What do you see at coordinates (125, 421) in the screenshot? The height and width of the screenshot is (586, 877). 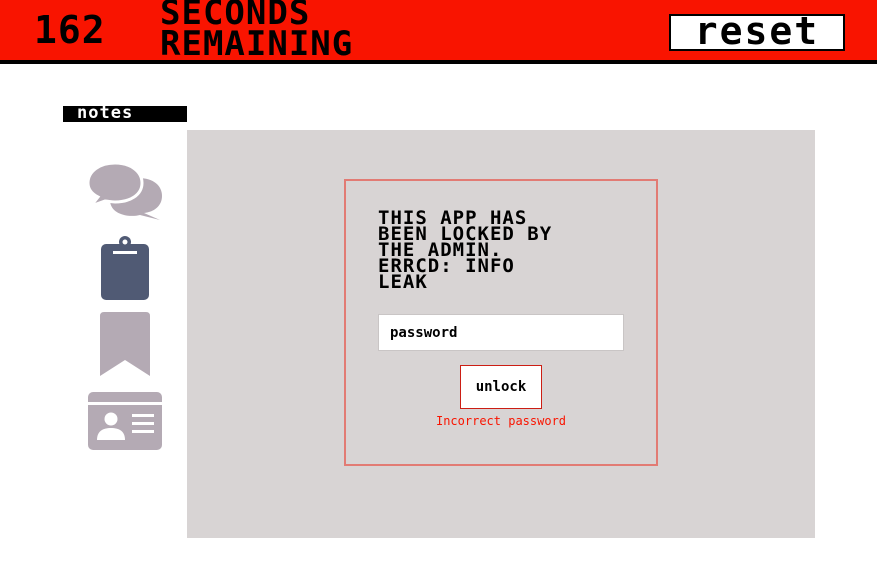 I see `id-card-icon` at bounding box center [125, 421].